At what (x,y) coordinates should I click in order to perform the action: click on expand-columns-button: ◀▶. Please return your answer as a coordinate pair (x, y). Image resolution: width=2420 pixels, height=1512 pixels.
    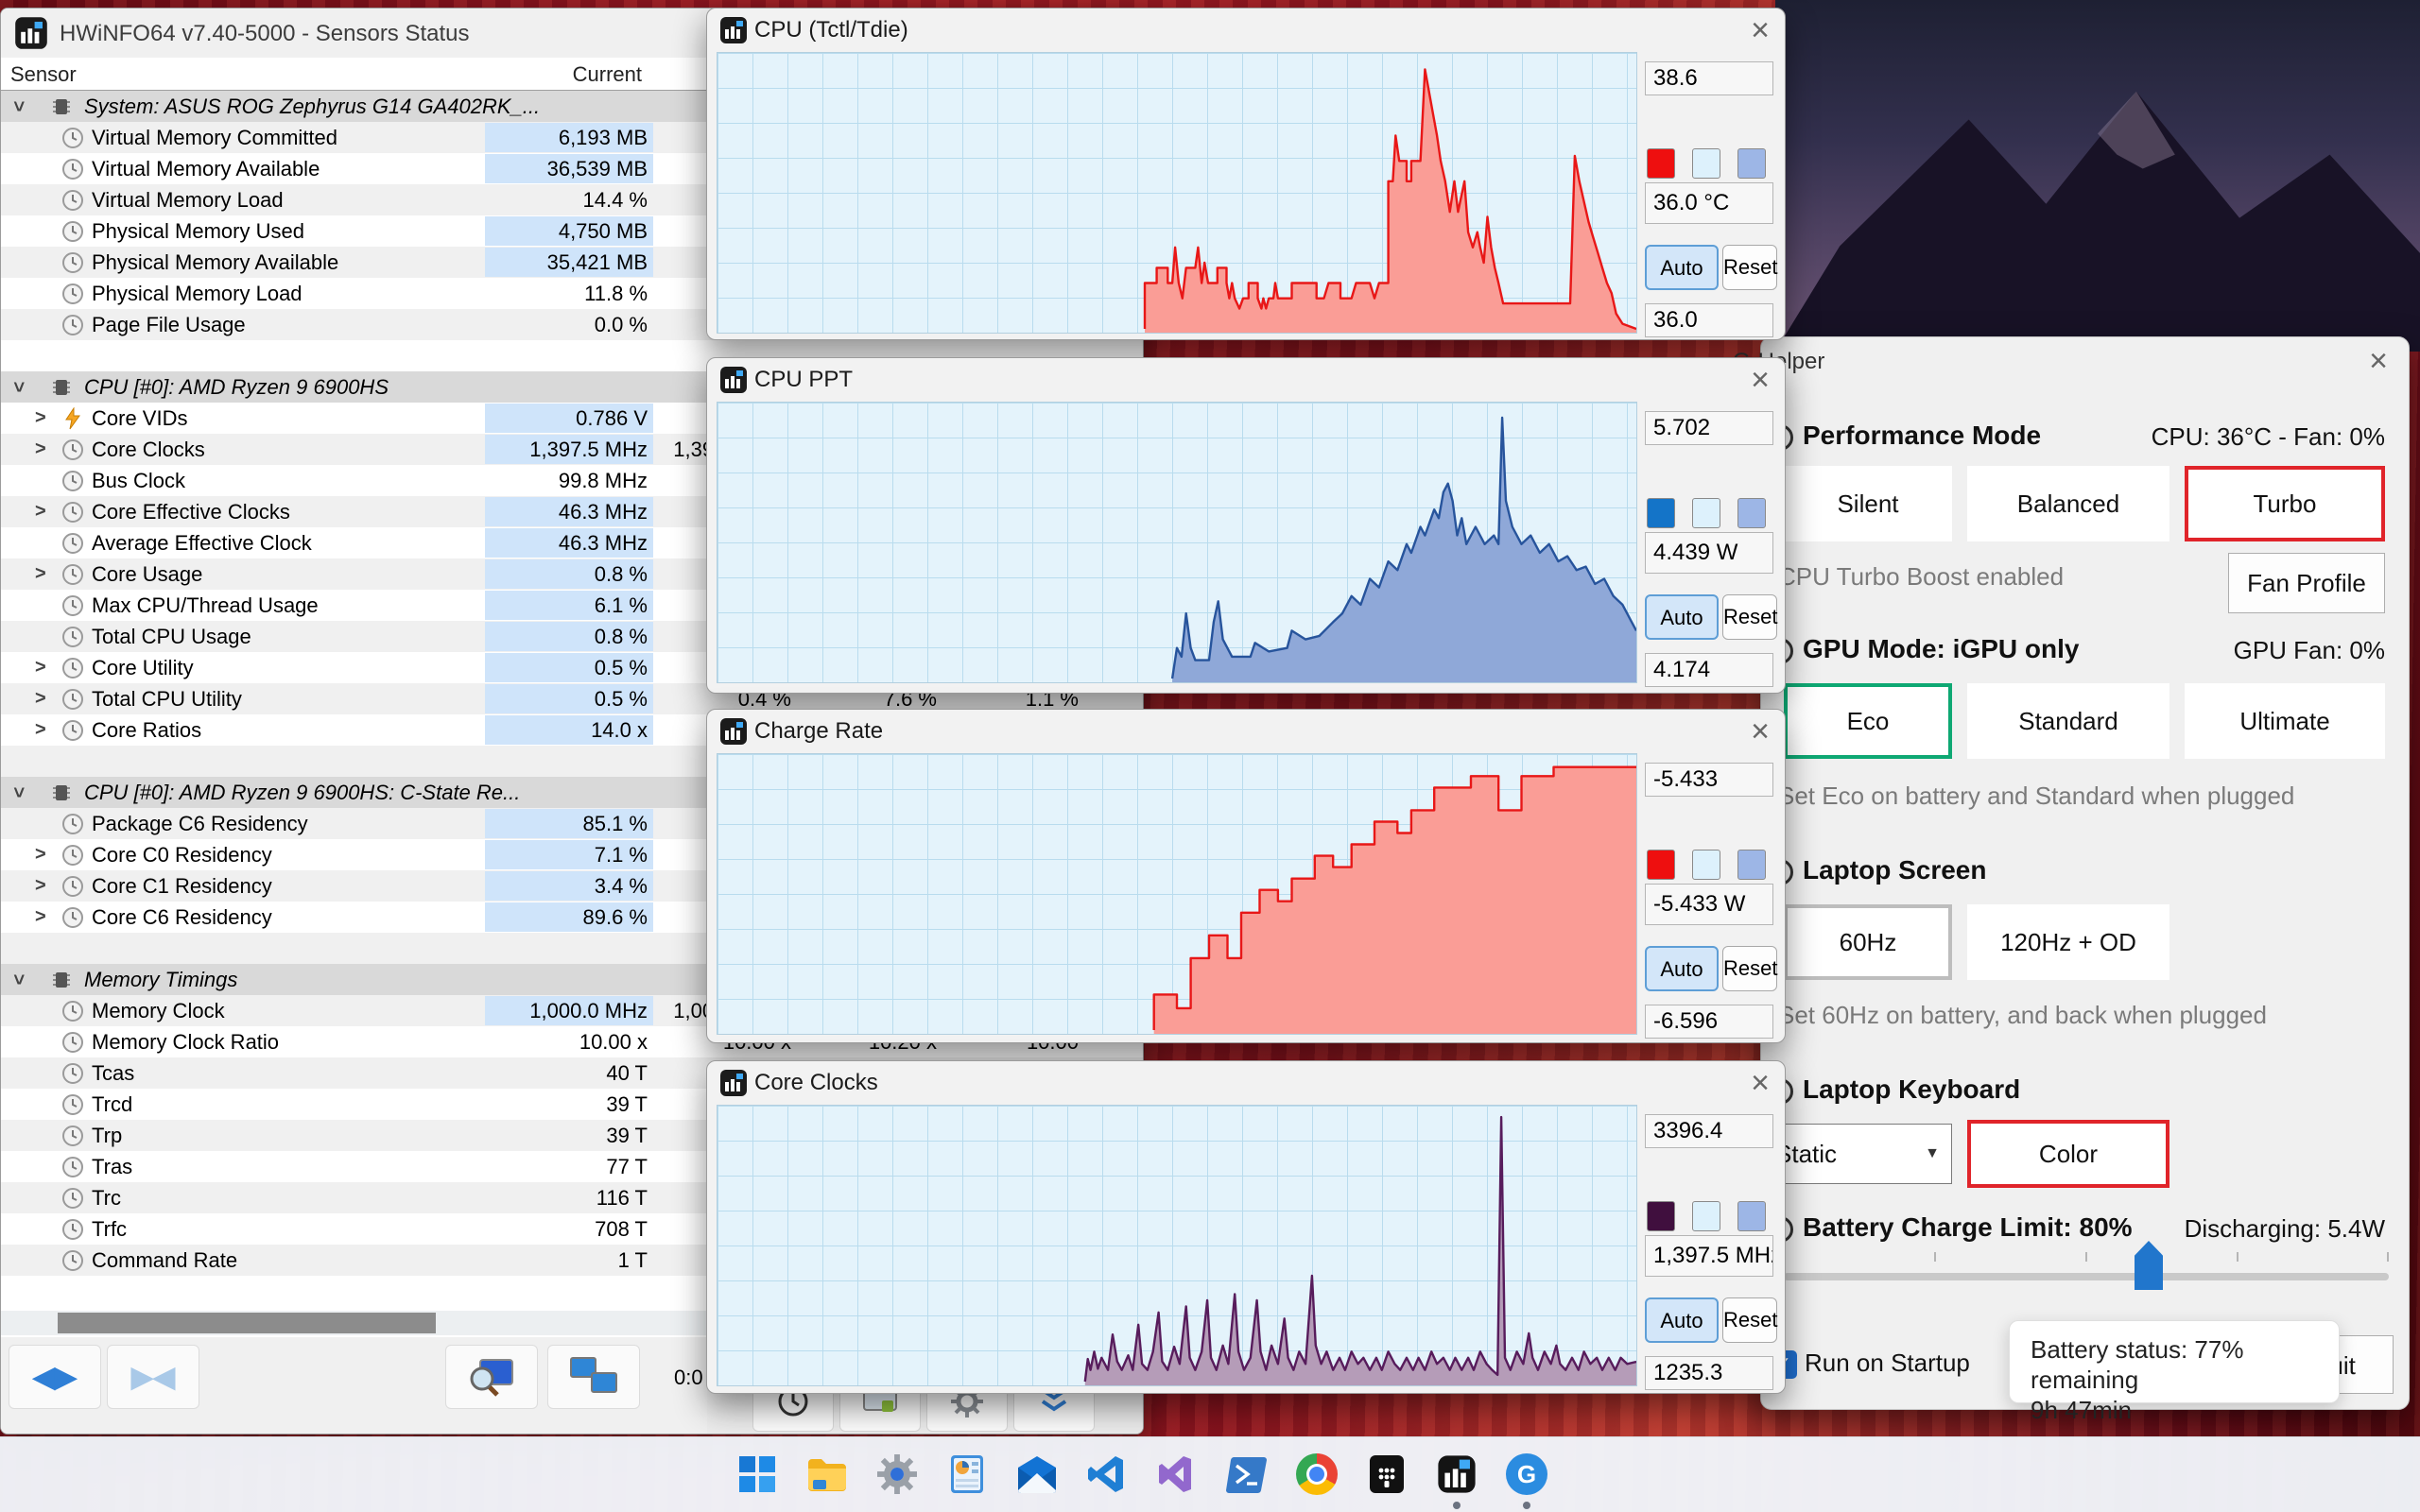
    Looking at the image, I should click on (55, 1377).